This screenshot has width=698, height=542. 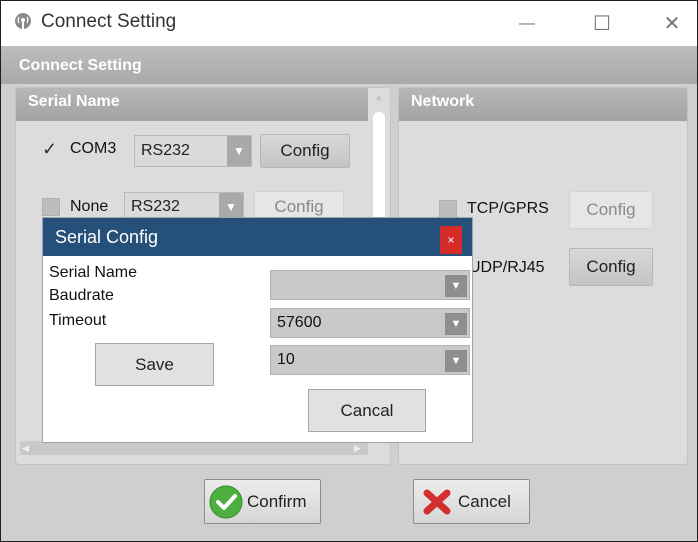 I want to click on client-header: Connect Setting, so click(x=349, y=65).